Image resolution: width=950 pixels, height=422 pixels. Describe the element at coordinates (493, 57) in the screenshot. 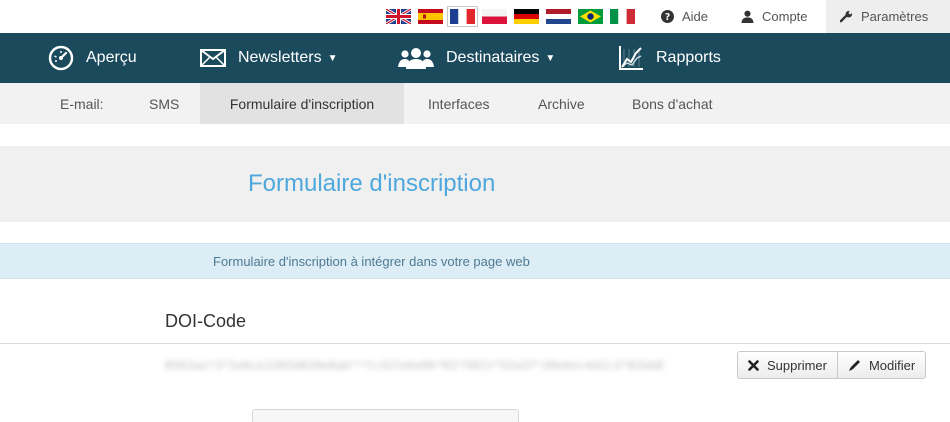

I see `nav-destinataires-label: Destinataires` at that location.